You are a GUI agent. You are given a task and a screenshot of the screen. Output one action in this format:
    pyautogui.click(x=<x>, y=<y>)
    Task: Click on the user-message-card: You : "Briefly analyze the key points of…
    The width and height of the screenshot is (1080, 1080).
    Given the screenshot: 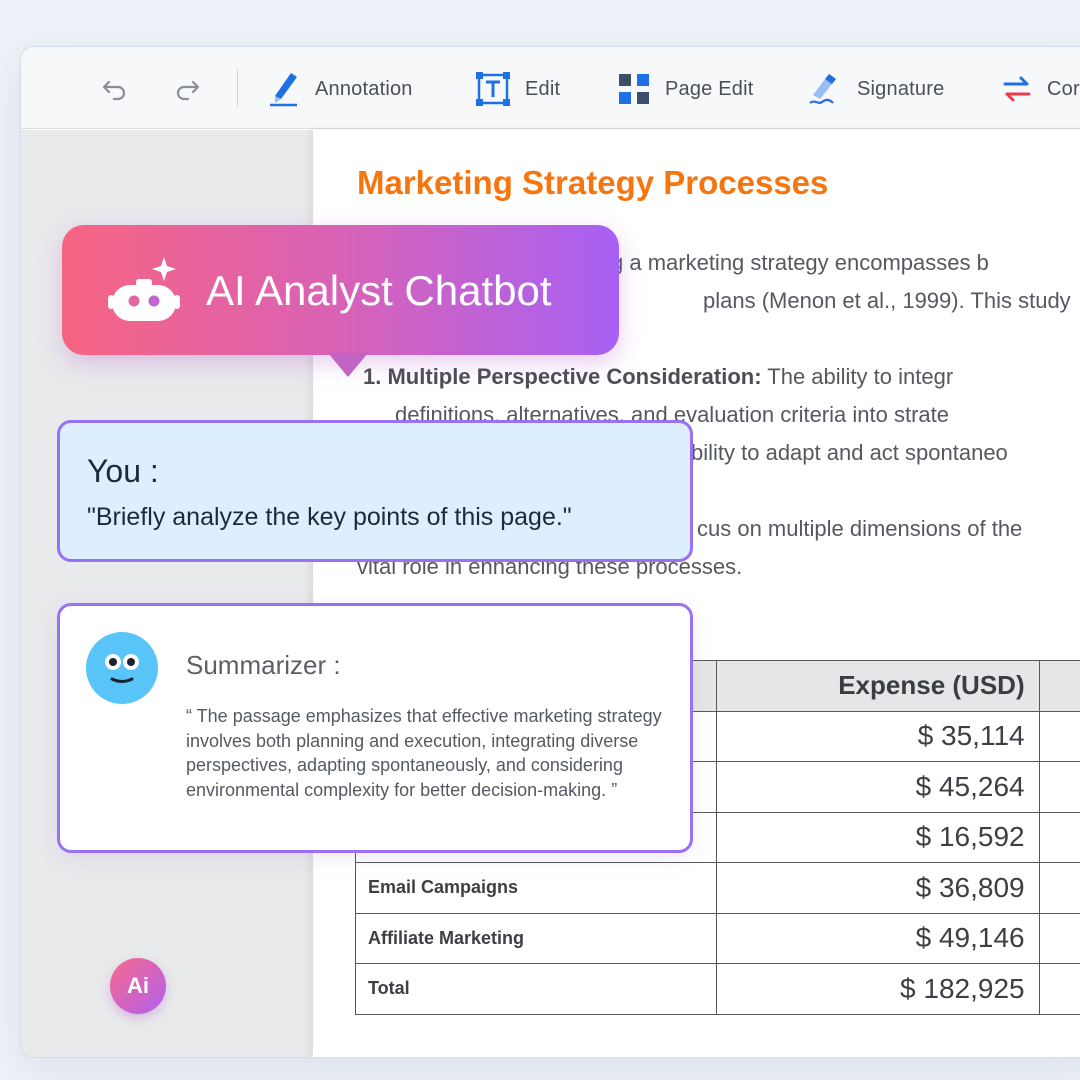 What is the action you would take?
    pyautogui.click(x=375, y=491)
    